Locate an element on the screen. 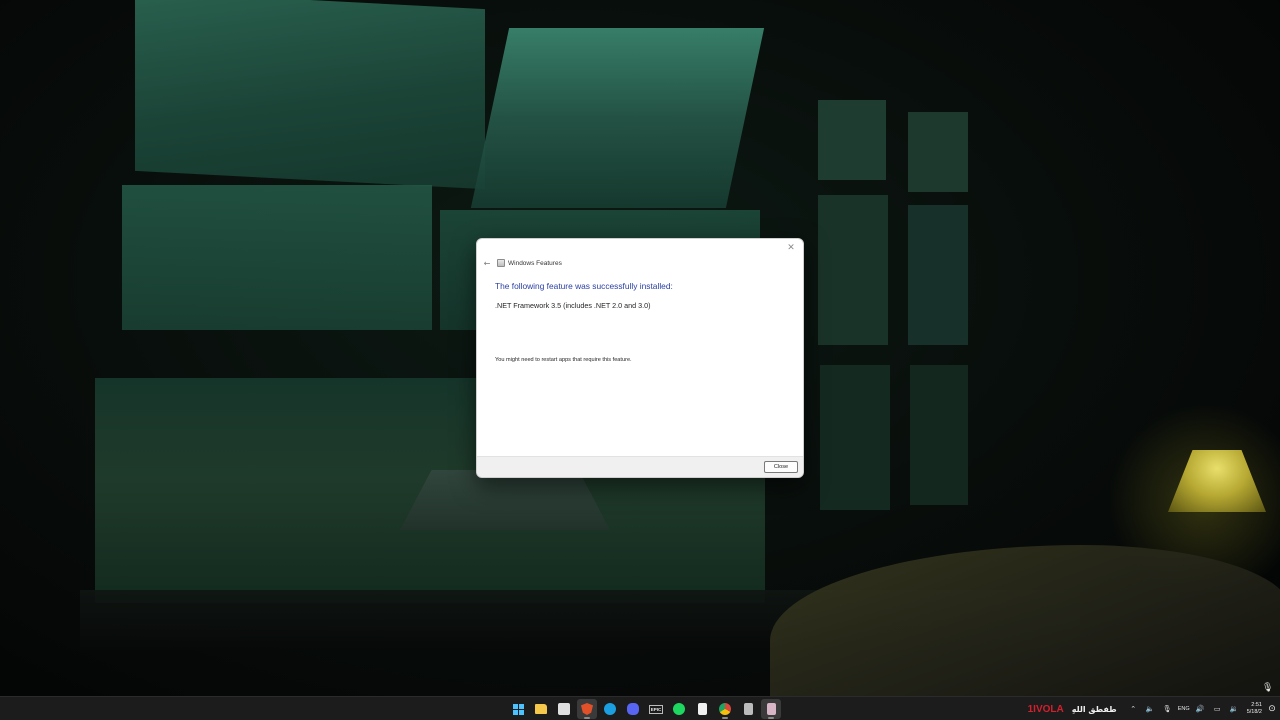 This screenshot has height=720, width=1280. close-button: Close is located at coordinates (781, 467).